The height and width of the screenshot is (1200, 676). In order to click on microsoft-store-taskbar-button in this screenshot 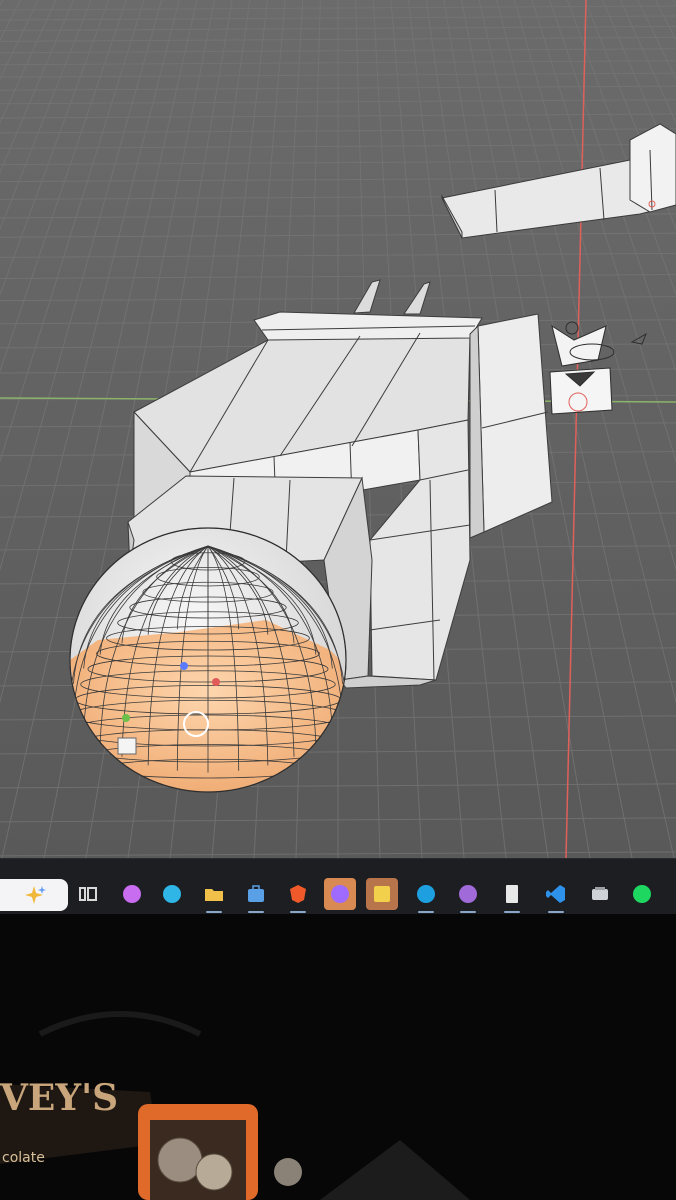, I will do `click(256, 895)`.